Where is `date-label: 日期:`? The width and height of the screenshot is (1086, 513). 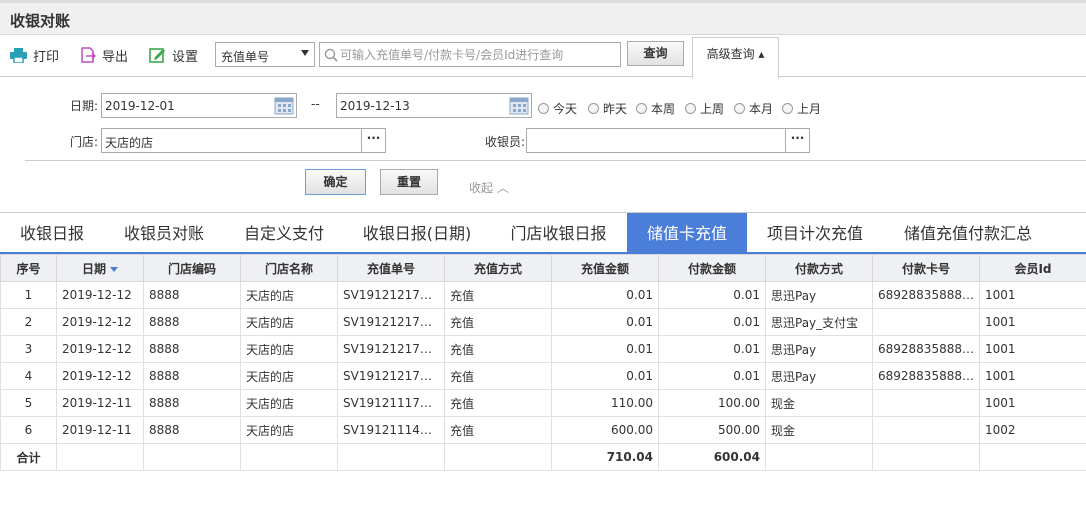
date-label: 日期: is located at coordinates (83, 106).